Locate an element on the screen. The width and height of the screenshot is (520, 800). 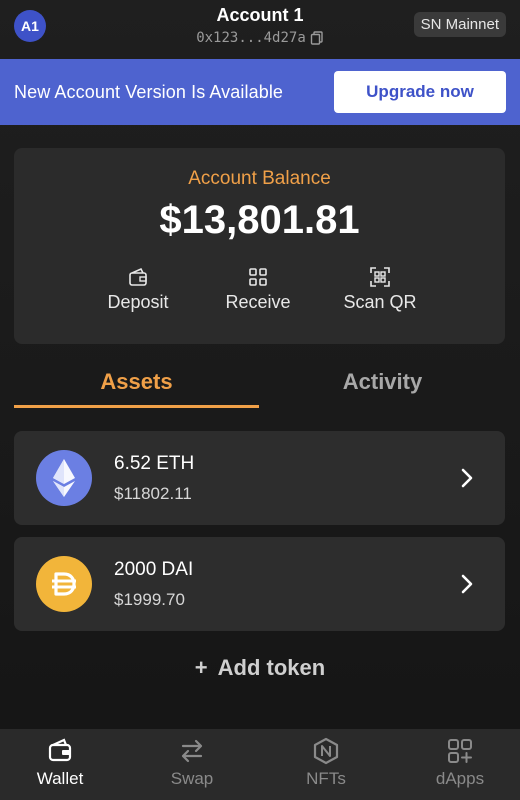
deposit-button: Deposit is located at coordinates (138, 289).